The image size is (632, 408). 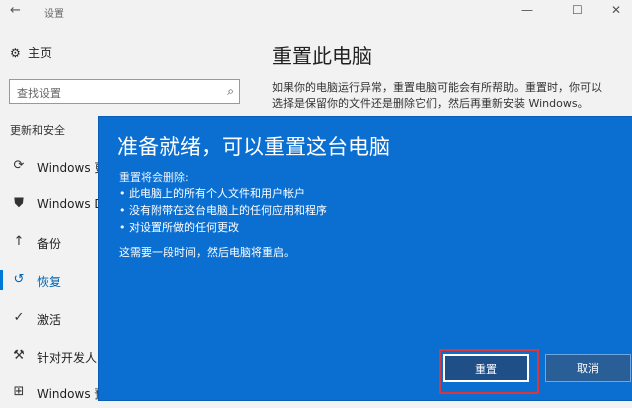 I want to click on sidebar-home: ⚙ 主页, so click(x=31, y=52).